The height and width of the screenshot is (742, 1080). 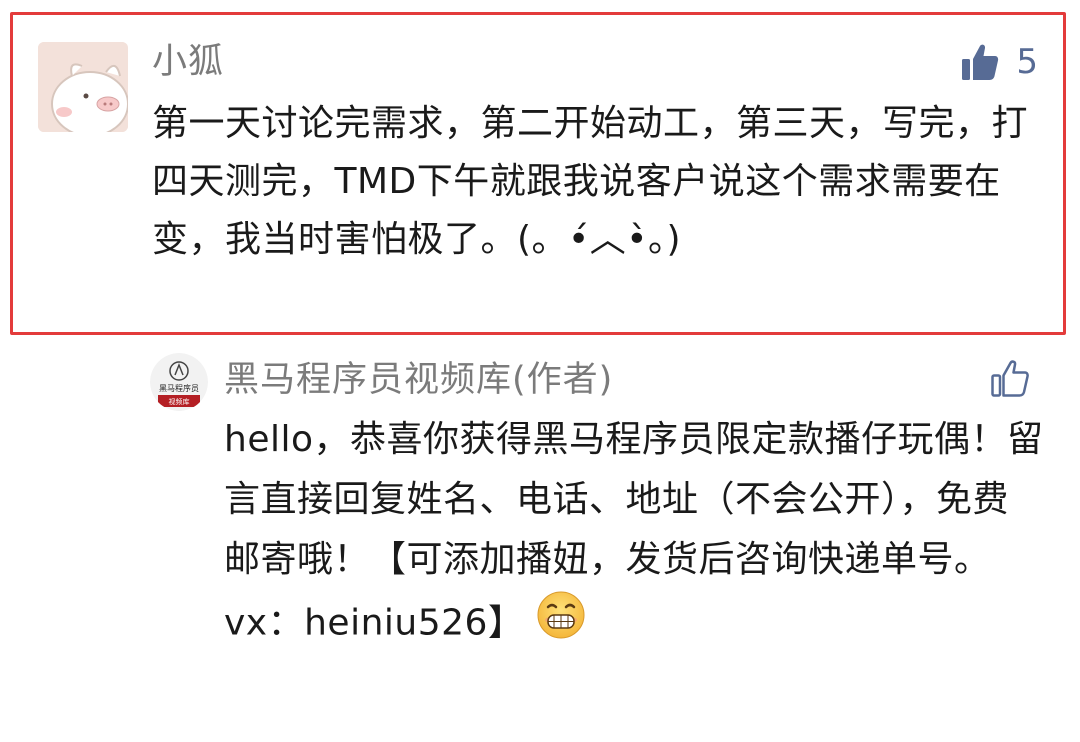 What do you see at coordinates (188, 62) in the screenshot?
I see `comment-author: 小狐` at bounding box center [188, 62].